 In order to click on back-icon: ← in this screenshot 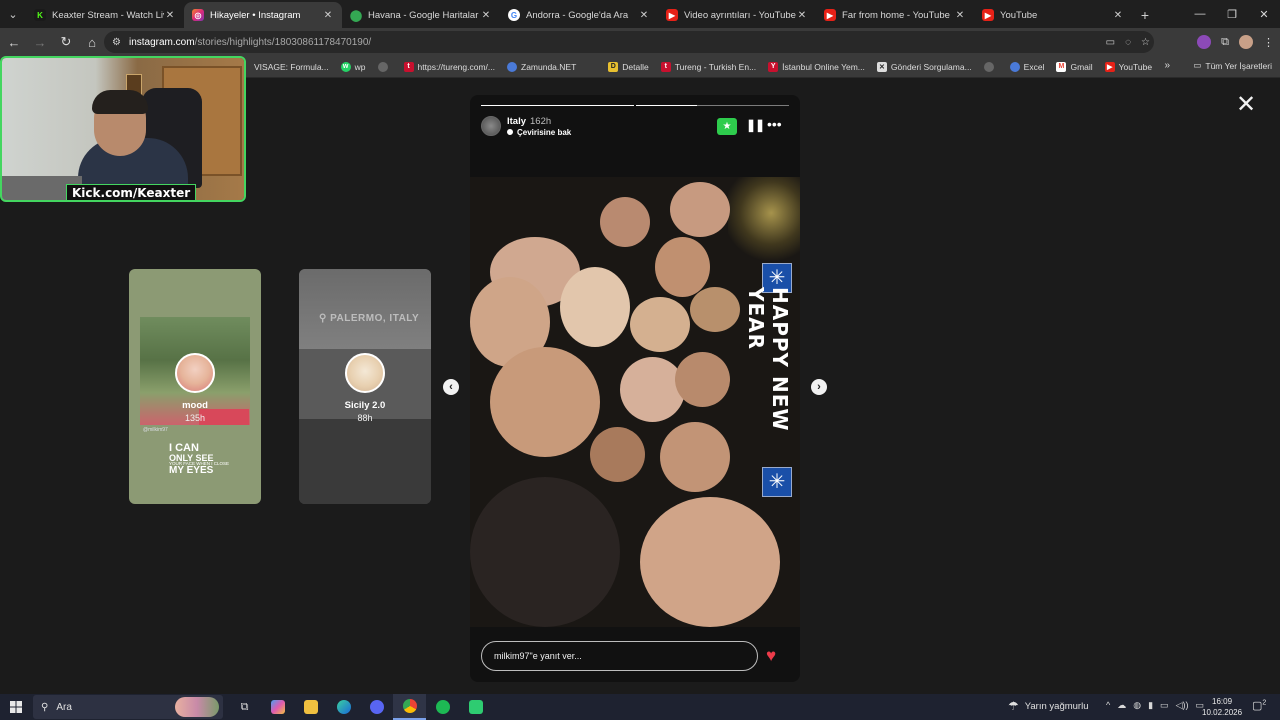, I will do `click(14, 42)`.